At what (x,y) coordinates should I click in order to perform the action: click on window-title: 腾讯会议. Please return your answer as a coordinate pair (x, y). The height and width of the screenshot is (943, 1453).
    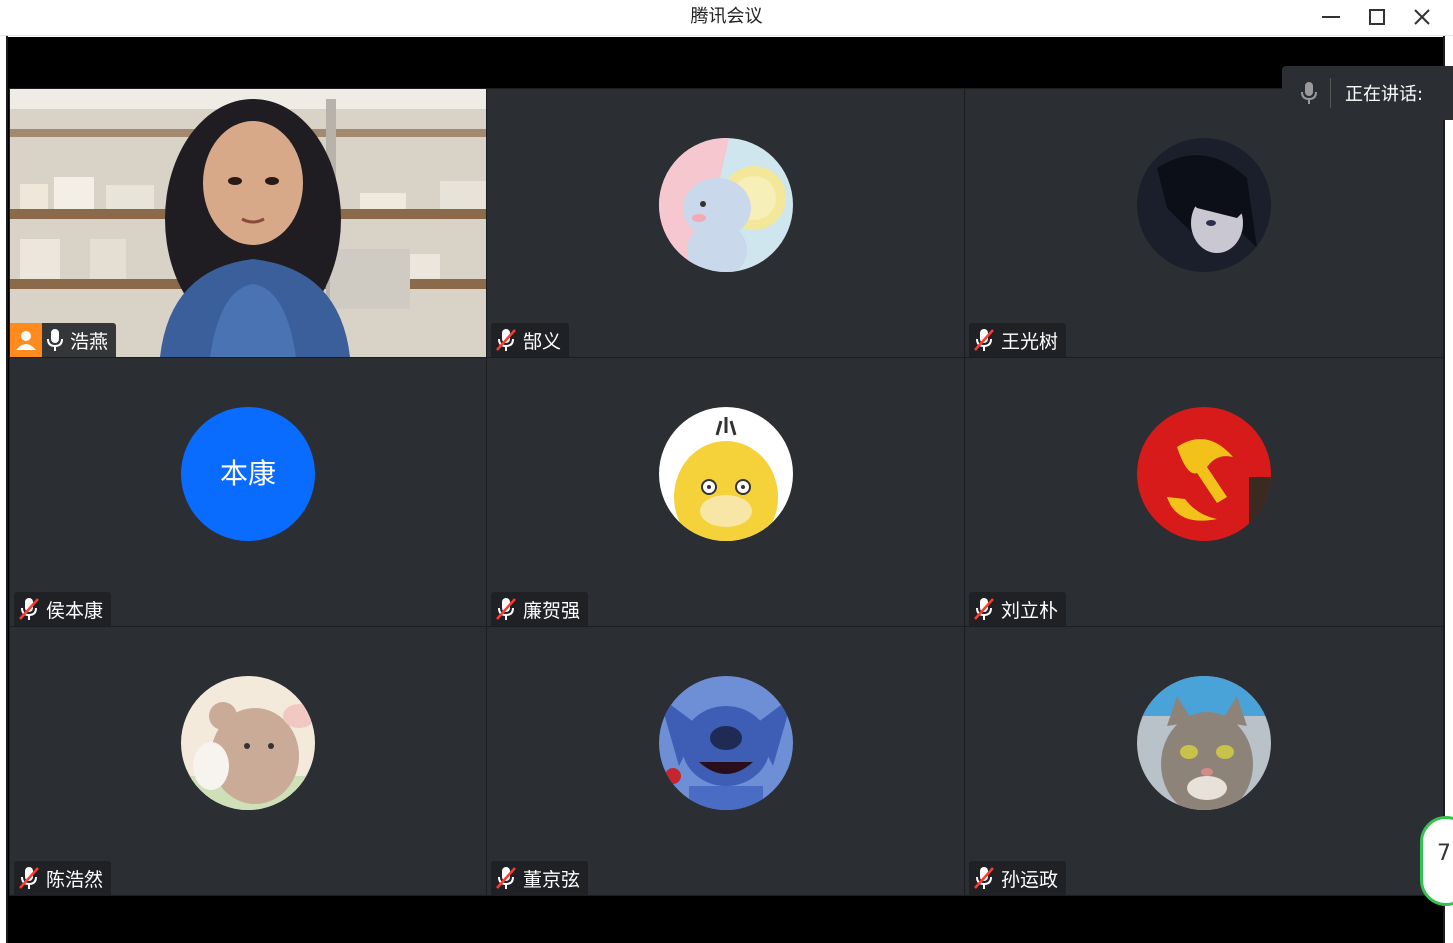
    Looking at the image, I should click on (726, 16).